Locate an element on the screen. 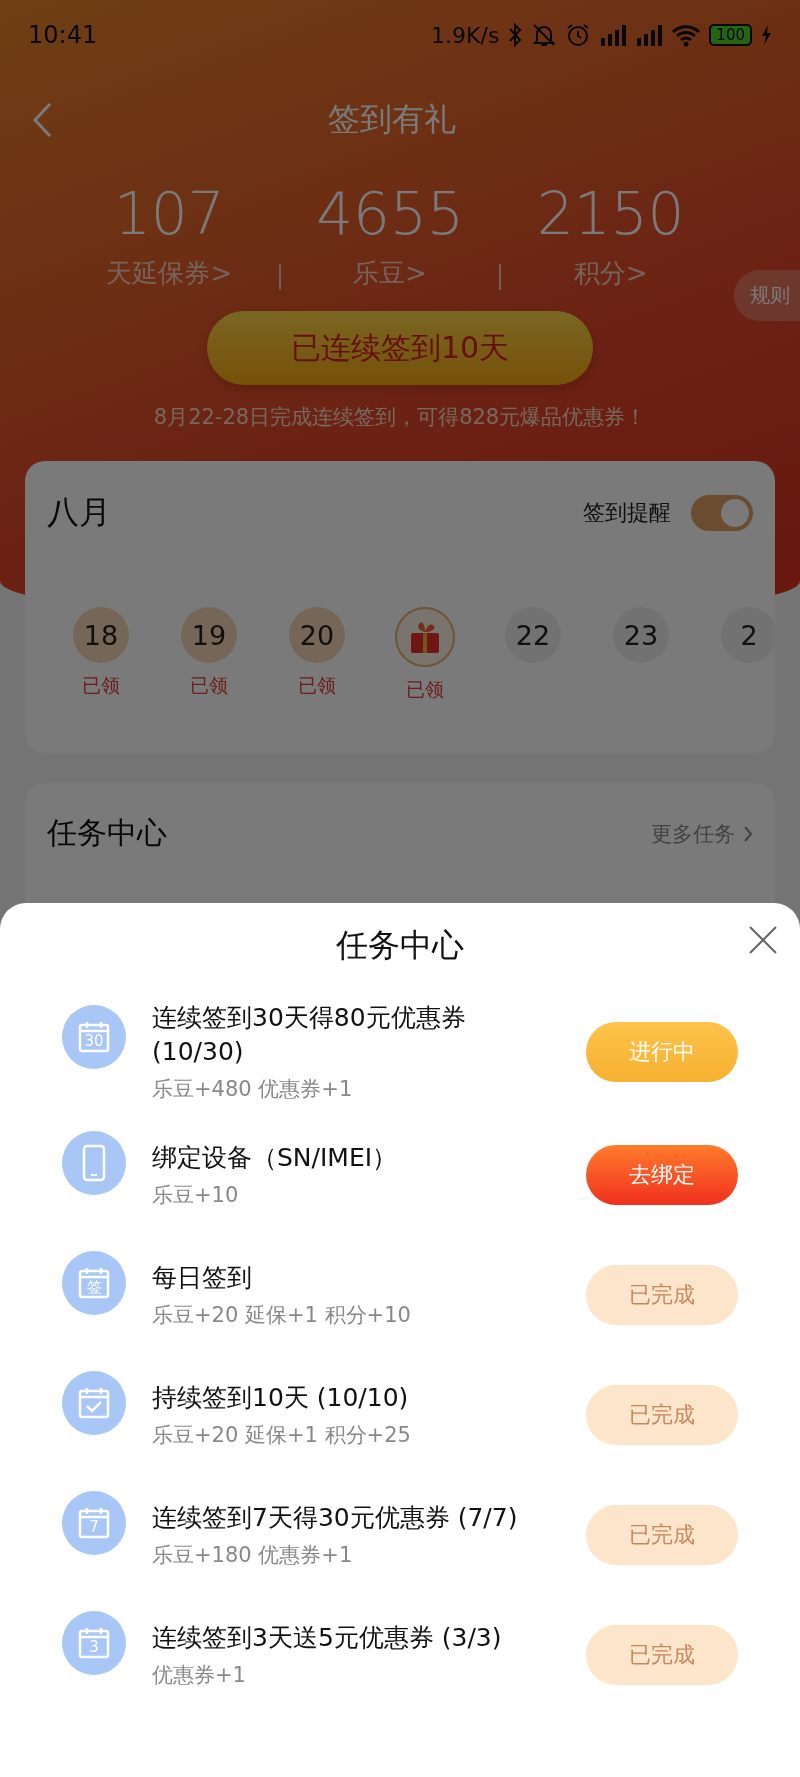 The width and height of the screenshot is (800, 1777). task-title: 每日签到 is located at coordinates (202, 1278).